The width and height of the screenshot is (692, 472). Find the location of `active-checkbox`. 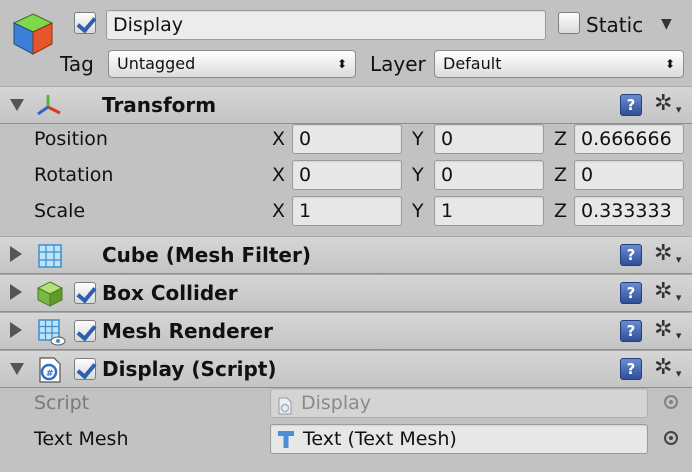

active-checkbox is located at coordinates (85, 23).